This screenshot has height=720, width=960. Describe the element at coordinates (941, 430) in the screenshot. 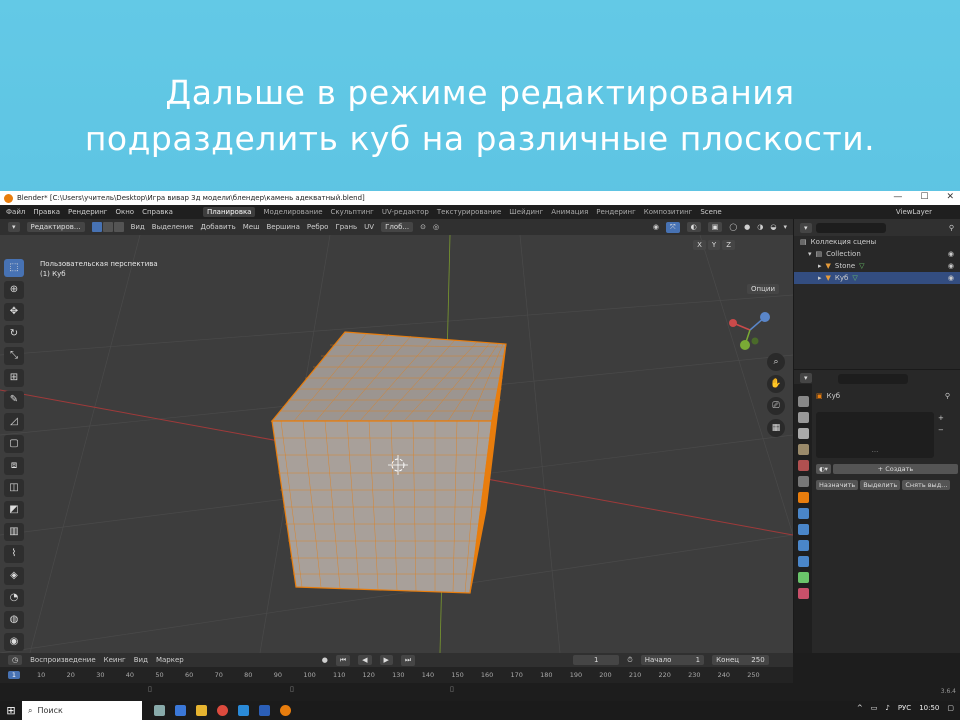

I see `remove-slot-button: −` at that location.